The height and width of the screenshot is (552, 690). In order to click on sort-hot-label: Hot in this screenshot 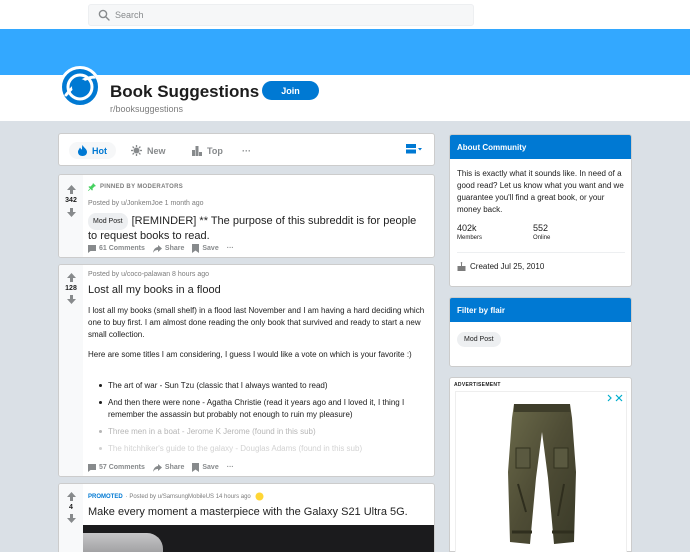, I will do `click(99, 150)`.